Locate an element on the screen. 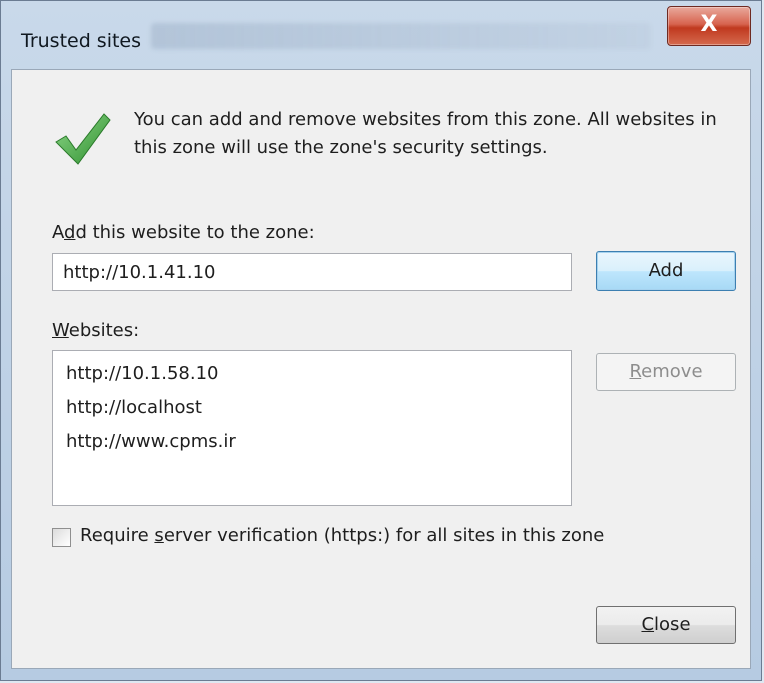 The image size is (764, 683). close-icon: X is located at coordinates (709, 26).